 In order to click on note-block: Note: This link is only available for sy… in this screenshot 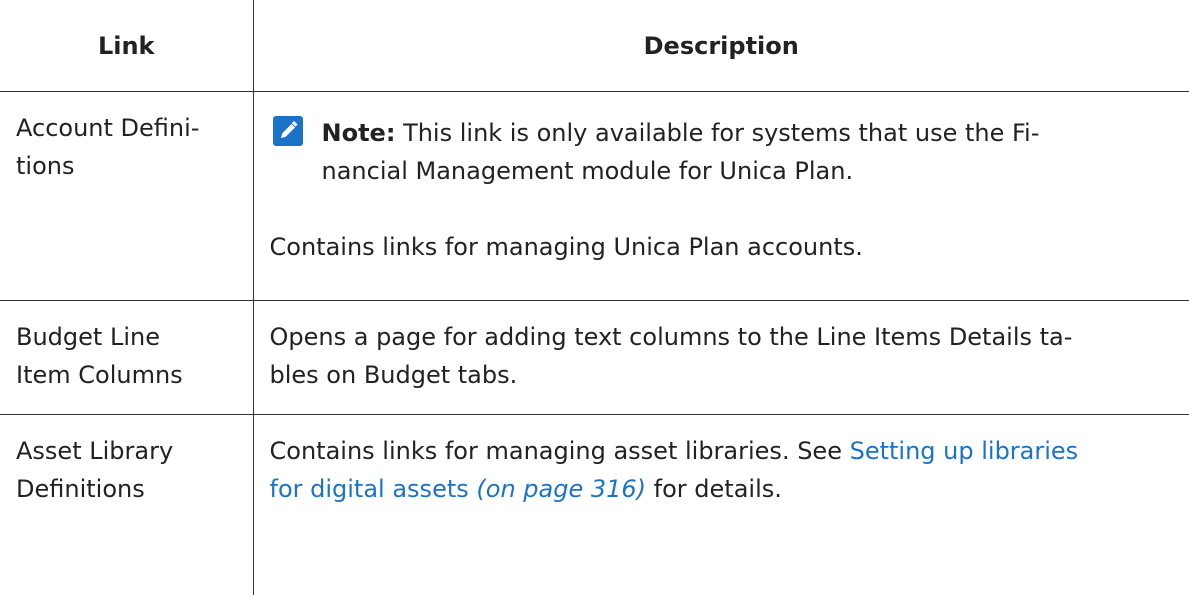, I will do `click(723, 152)`.